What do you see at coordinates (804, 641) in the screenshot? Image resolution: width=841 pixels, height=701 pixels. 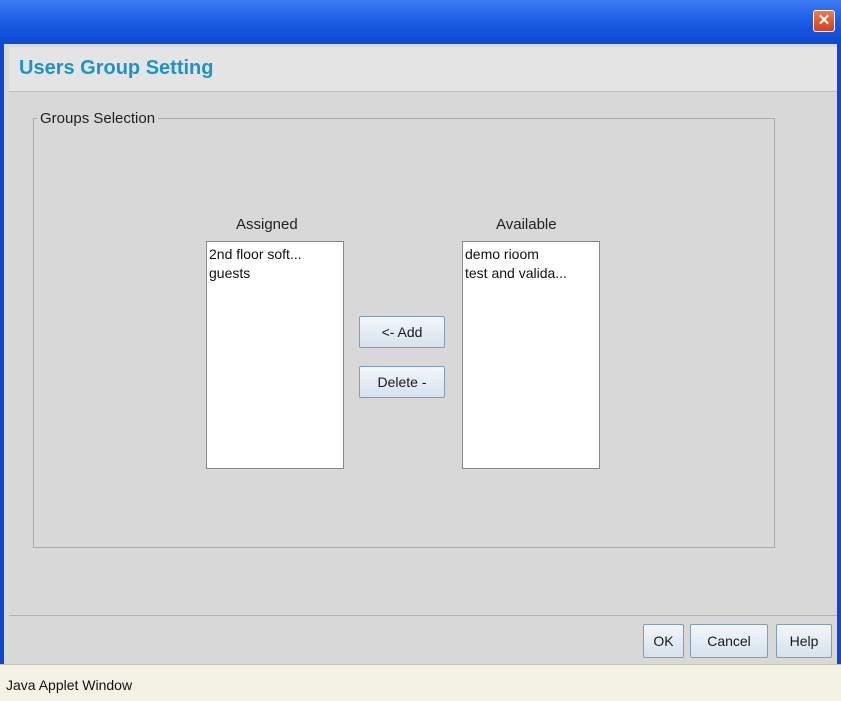 I see `help-button: Help` at bounding box center [804, 641].